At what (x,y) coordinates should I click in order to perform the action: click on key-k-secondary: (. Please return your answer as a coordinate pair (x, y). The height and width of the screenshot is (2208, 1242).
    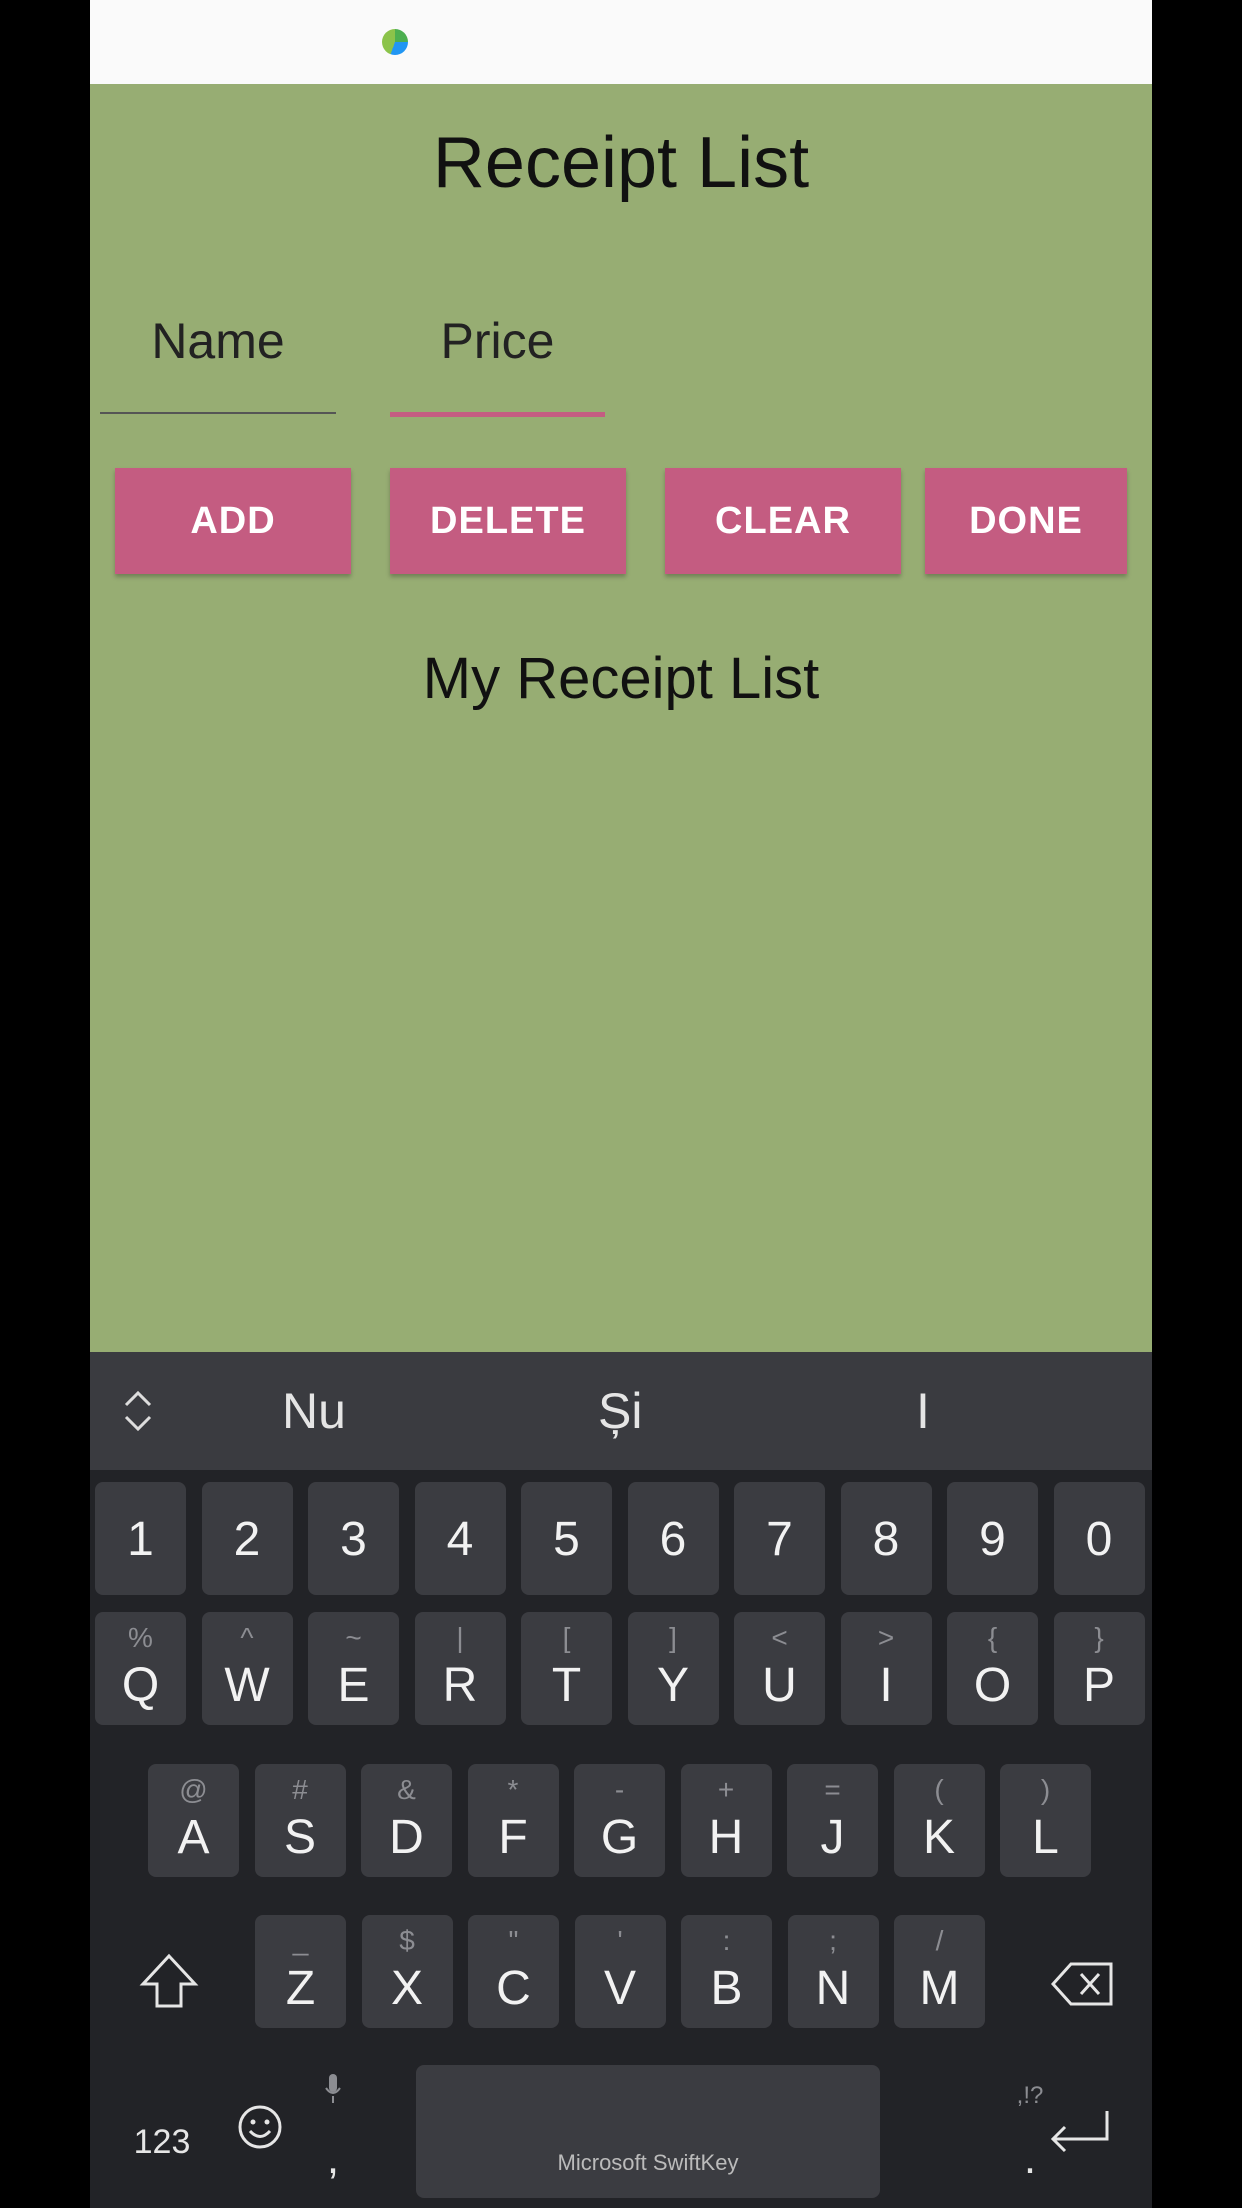
    Looking at the image, I should click on (939, 1789).